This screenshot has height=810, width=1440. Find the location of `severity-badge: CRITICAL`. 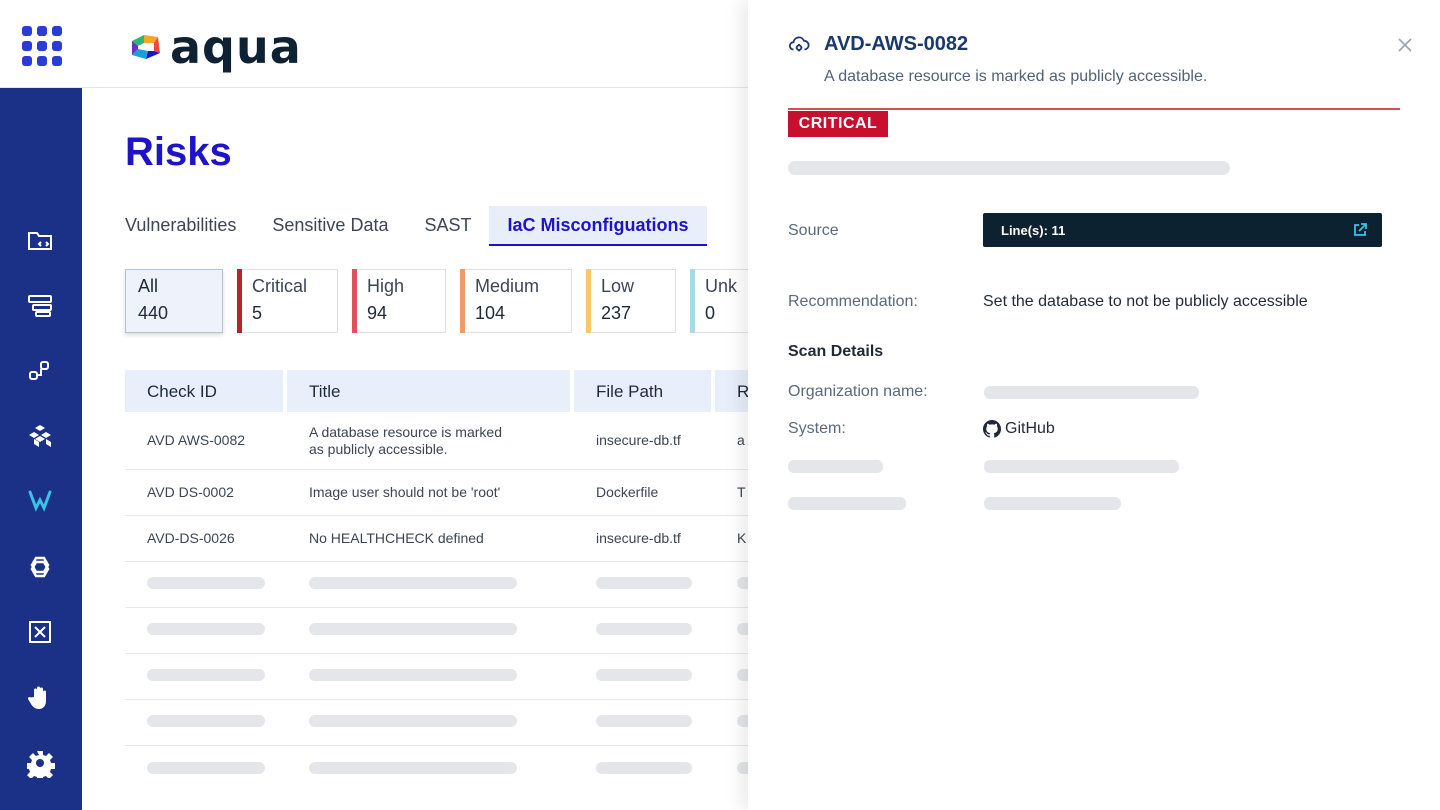

severity-badge: CRITICAL is located at coordinates (838, 124).